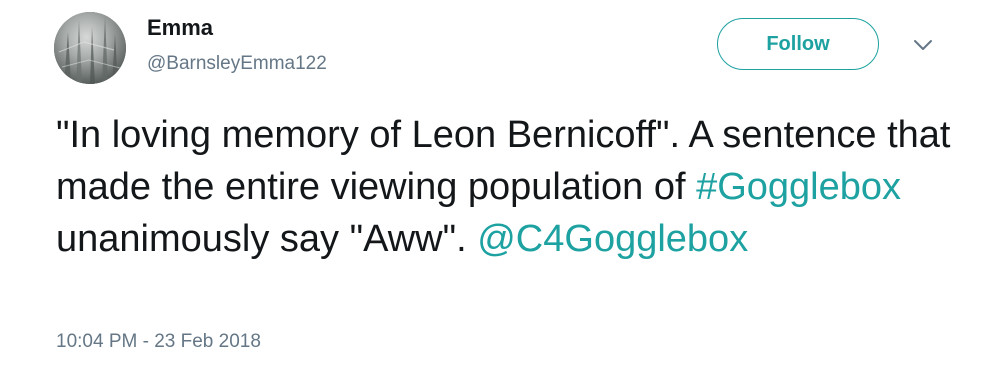 The image size is (992, 371). I want to click on avatar, so click(90, 48).